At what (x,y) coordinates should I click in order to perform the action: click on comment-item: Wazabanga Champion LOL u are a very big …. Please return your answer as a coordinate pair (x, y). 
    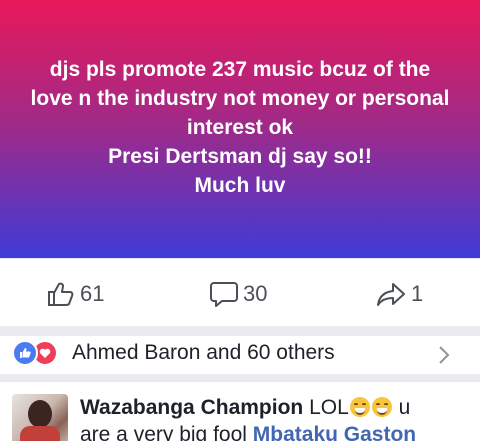
    Looking at the image, I should click on (240, 411).